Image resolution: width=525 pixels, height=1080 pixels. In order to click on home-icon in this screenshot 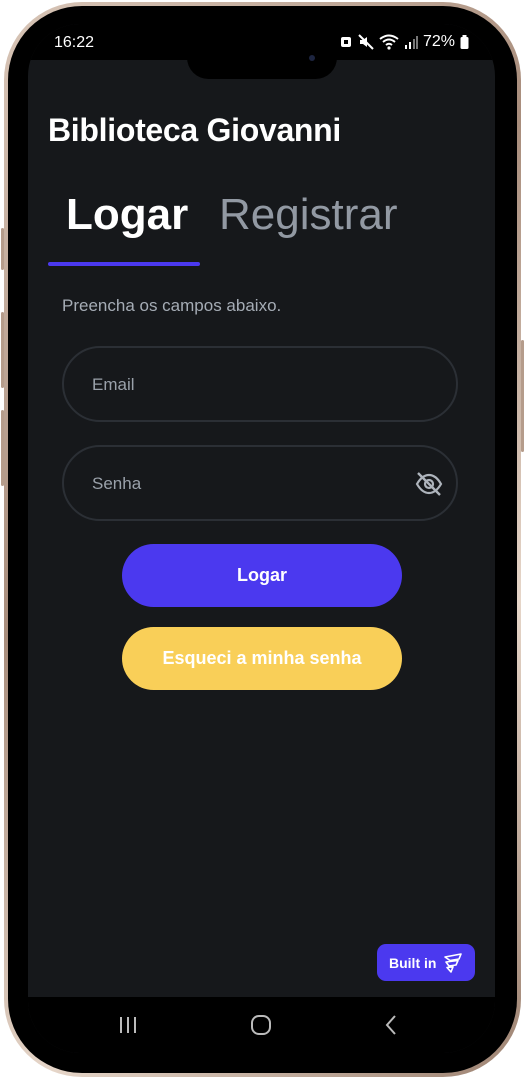, I will do `click(261, 1025)`.